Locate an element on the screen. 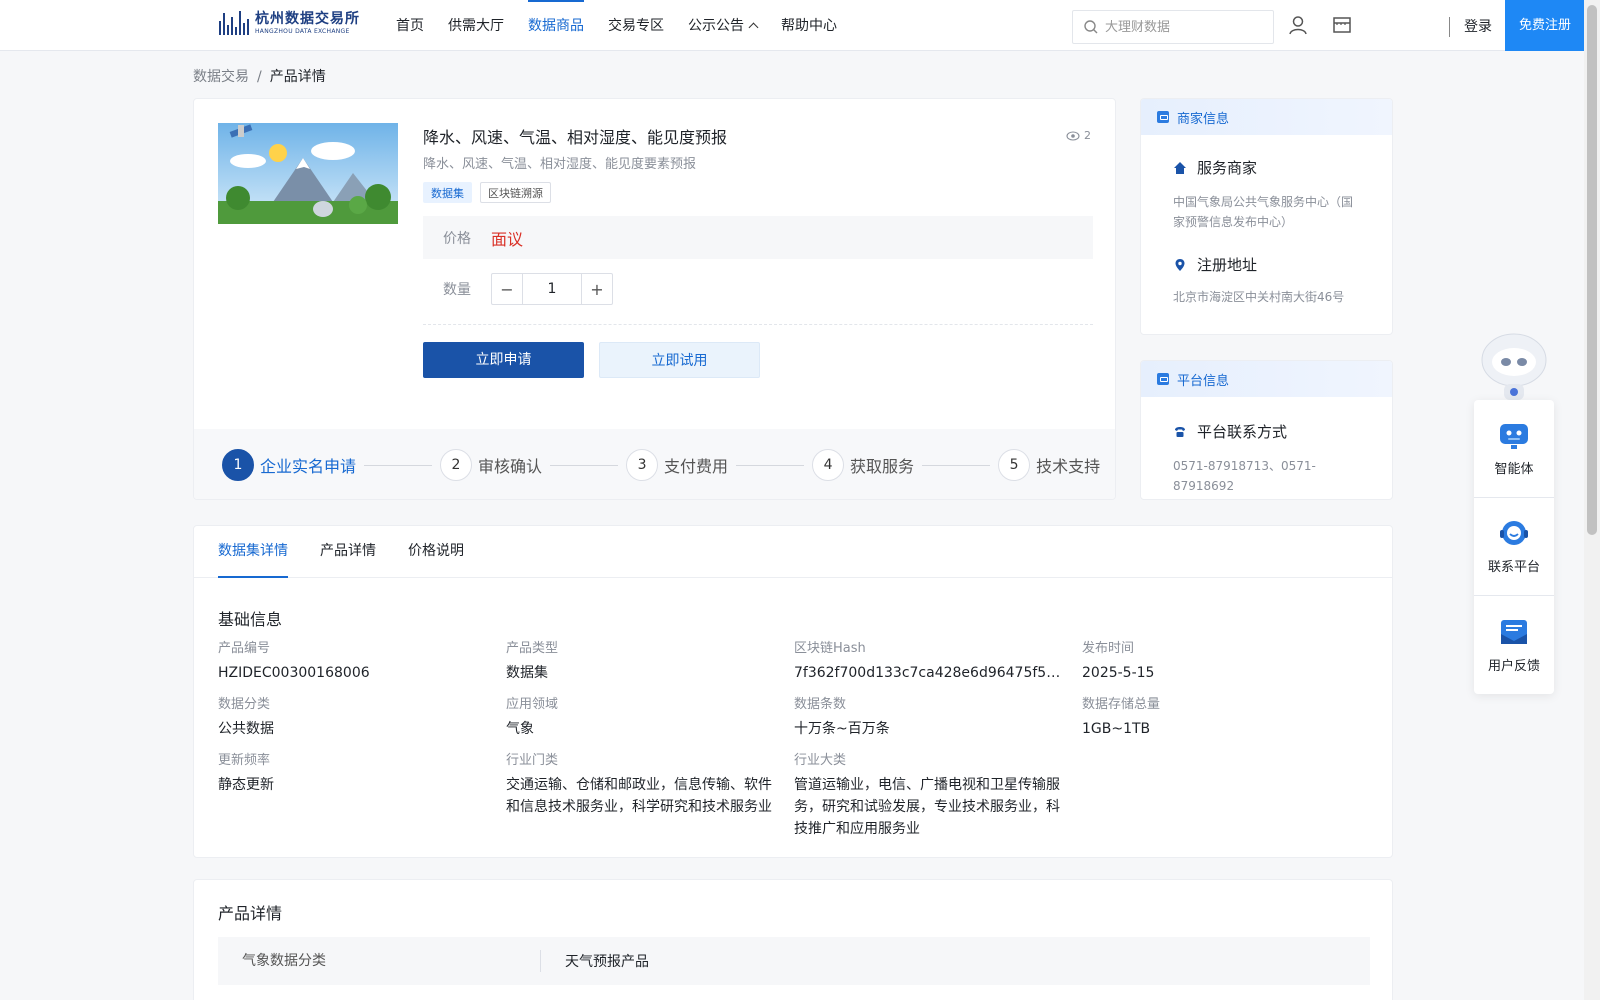  merchant-info-header: 商家信息 is located at coordinates (1266, 117).